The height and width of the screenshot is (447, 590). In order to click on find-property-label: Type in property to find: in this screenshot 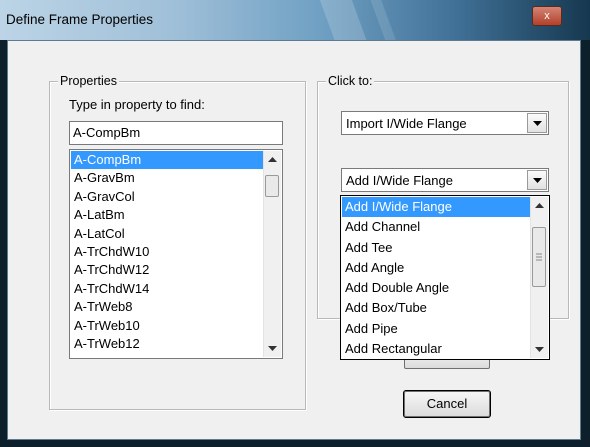, I will do `click(137, 104)`.